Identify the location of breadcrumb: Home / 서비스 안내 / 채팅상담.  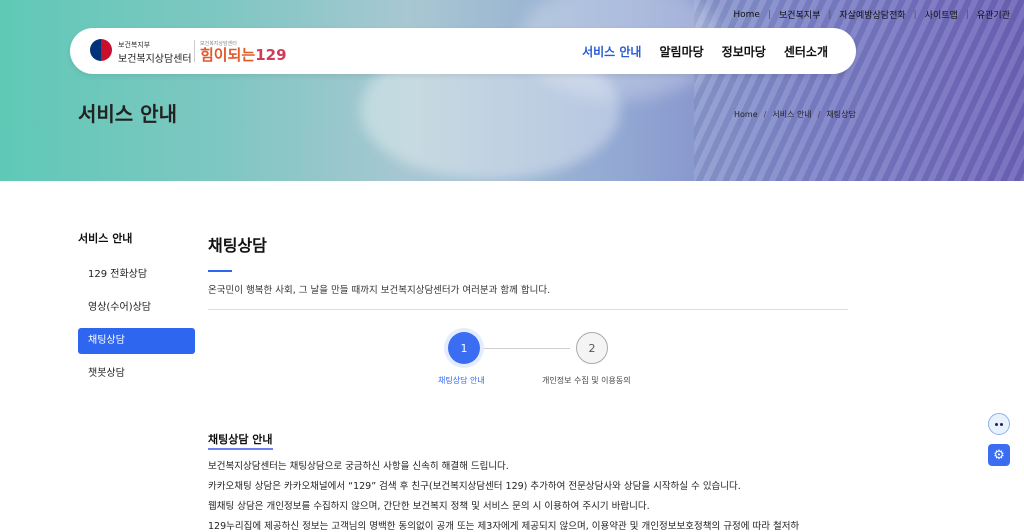
(795, 114).